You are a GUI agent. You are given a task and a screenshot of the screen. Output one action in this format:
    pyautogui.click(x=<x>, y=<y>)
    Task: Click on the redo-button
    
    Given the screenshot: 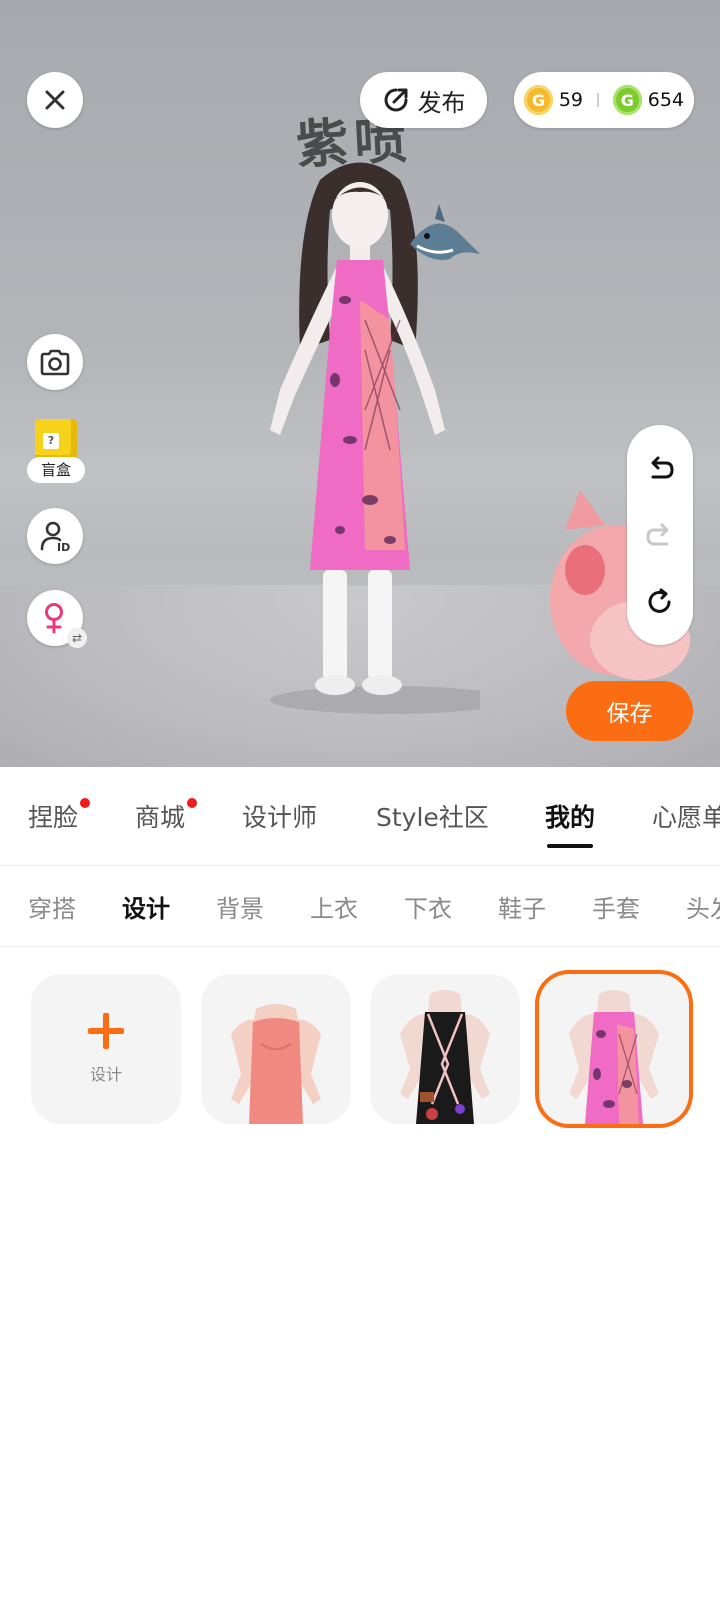 What is the action you would take?
    pyautogui.click(x=660, y=535)
    